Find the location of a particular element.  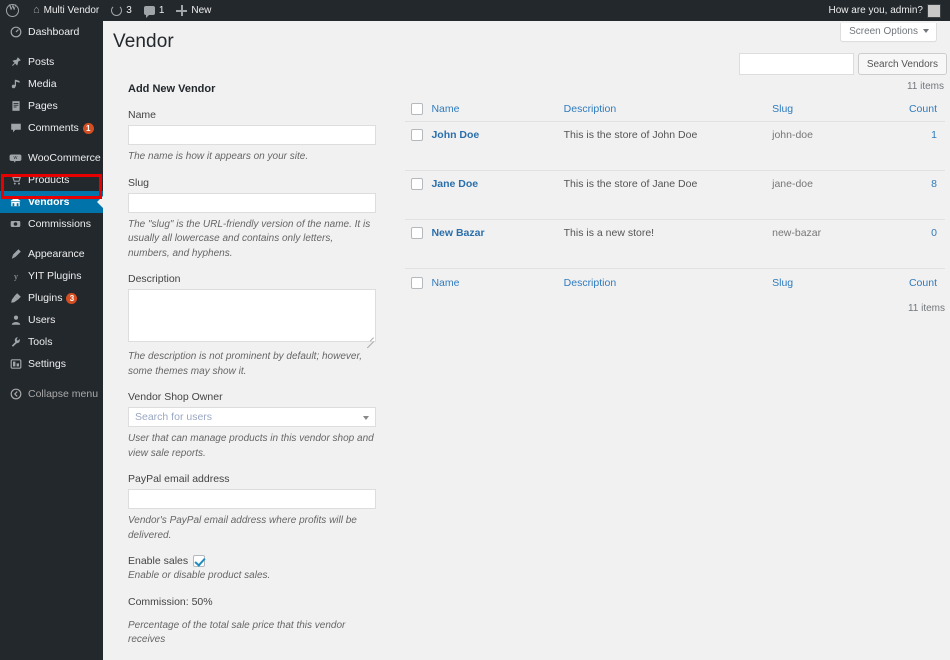

sidebar-item-dashboard: Dashboard is located at coordinates (51, 32).